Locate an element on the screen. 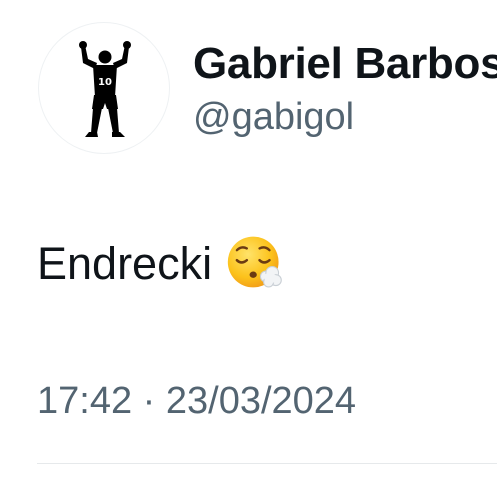 The width and height of the screenshot is (497, 478). tweet-time: 17:42 is located at coordinates (85, 401).